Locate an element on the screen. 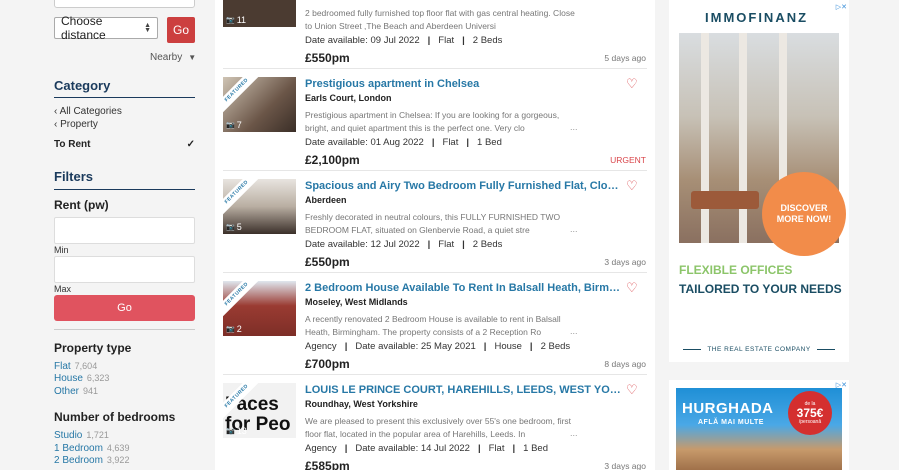 Image resolution: width=899 pixels, height=470 pixels. meta-beds: 1 Bed is located at coordinates (535, 448).